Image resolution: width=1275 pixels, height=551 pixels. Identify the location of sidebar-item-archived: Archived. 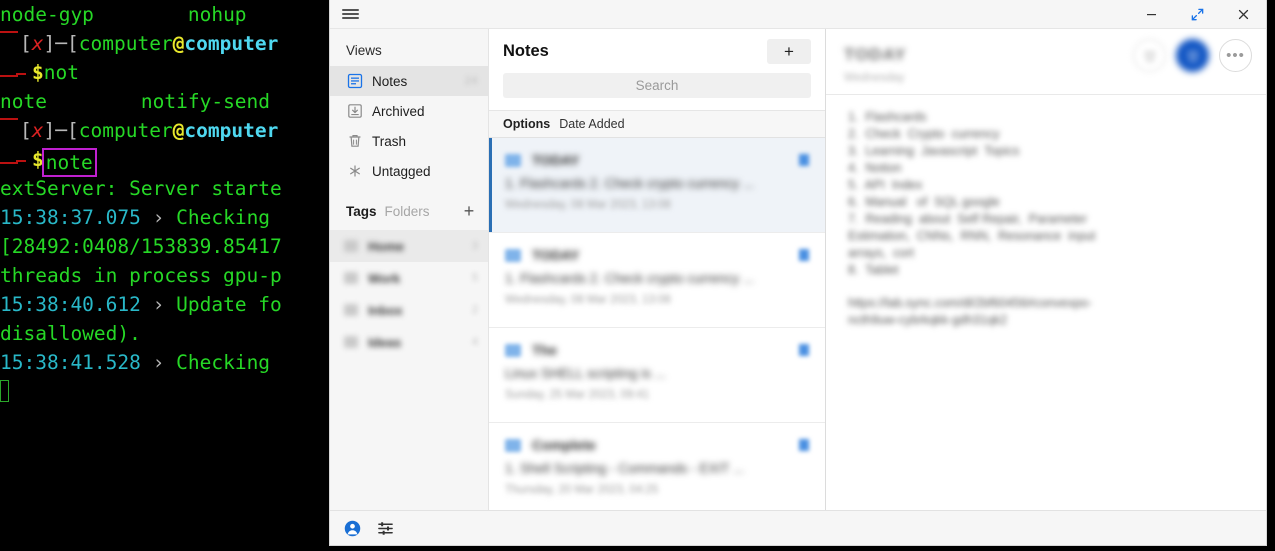
(409, 111).